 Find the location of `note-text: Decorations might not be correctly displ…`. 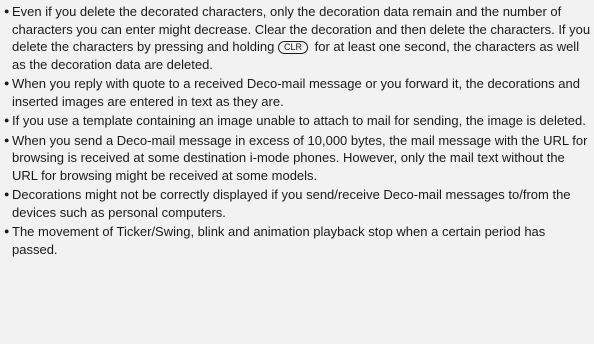

note-text: Decorations might not be correctly displ… is located at coordinates (291, 203).